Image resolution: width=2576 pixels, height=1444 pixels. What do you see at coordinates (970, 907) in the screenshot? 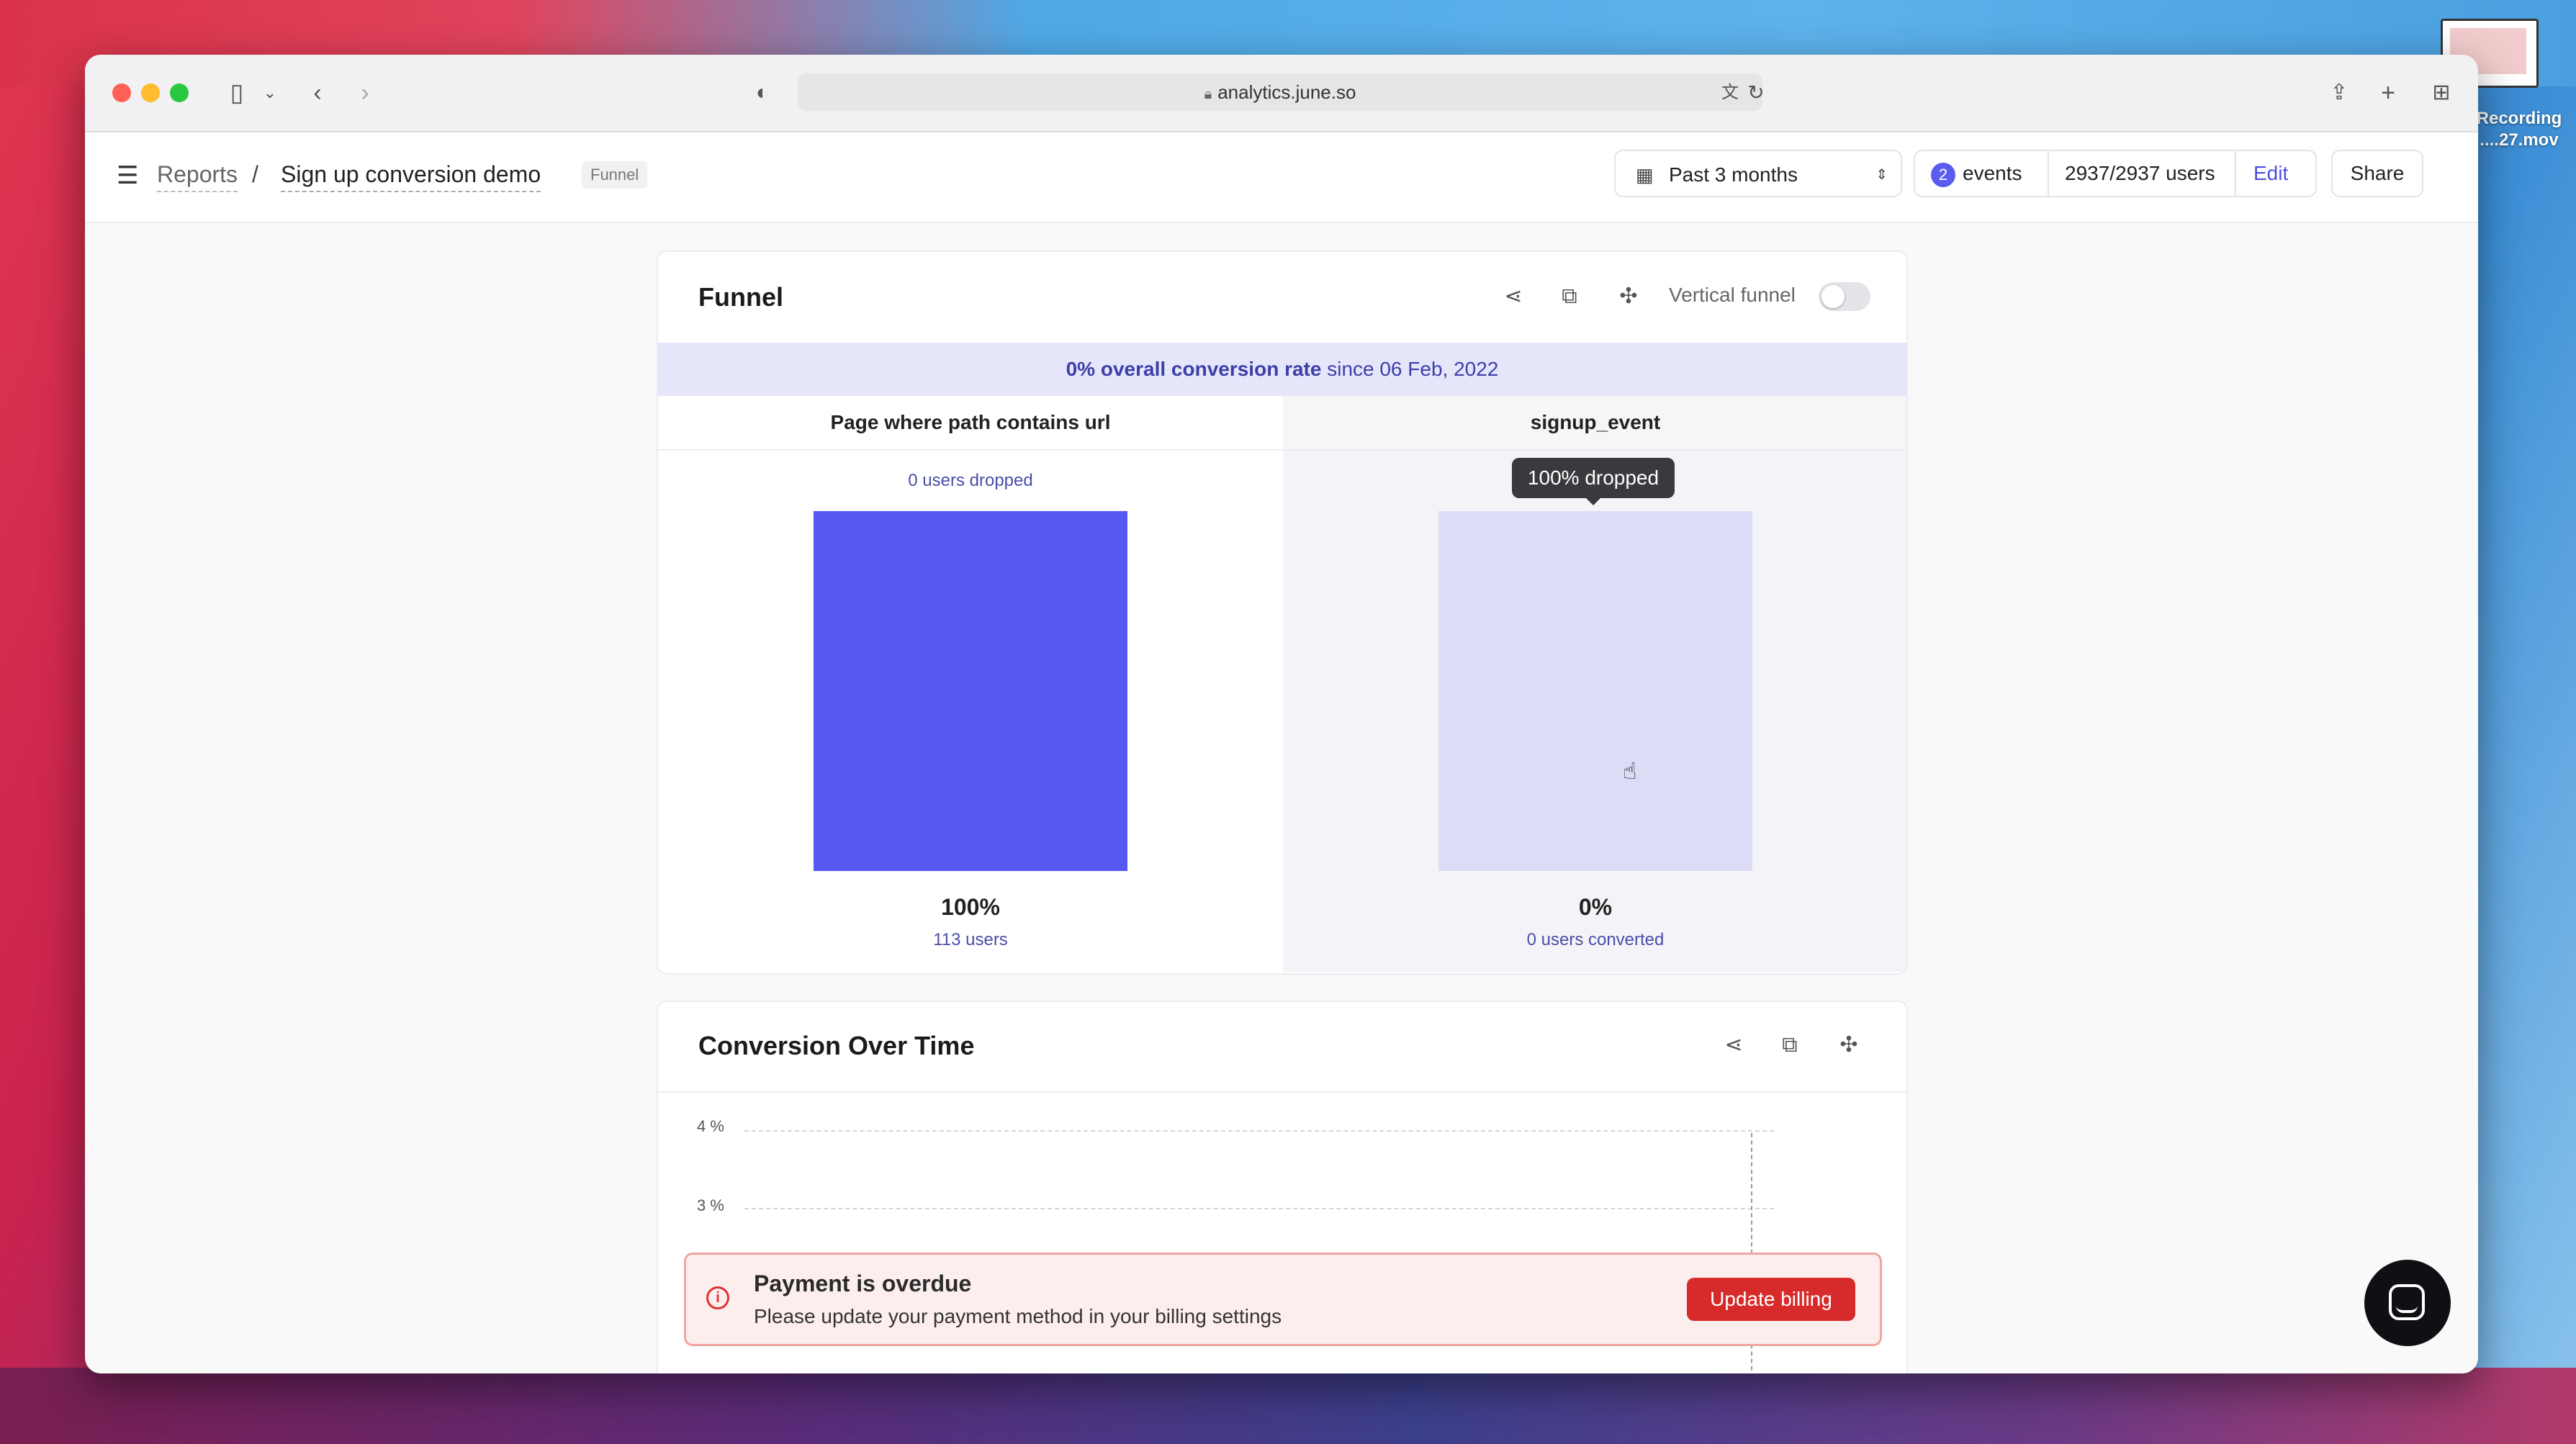
I see `step-percent: 100%` at bounding box center [970, 907].